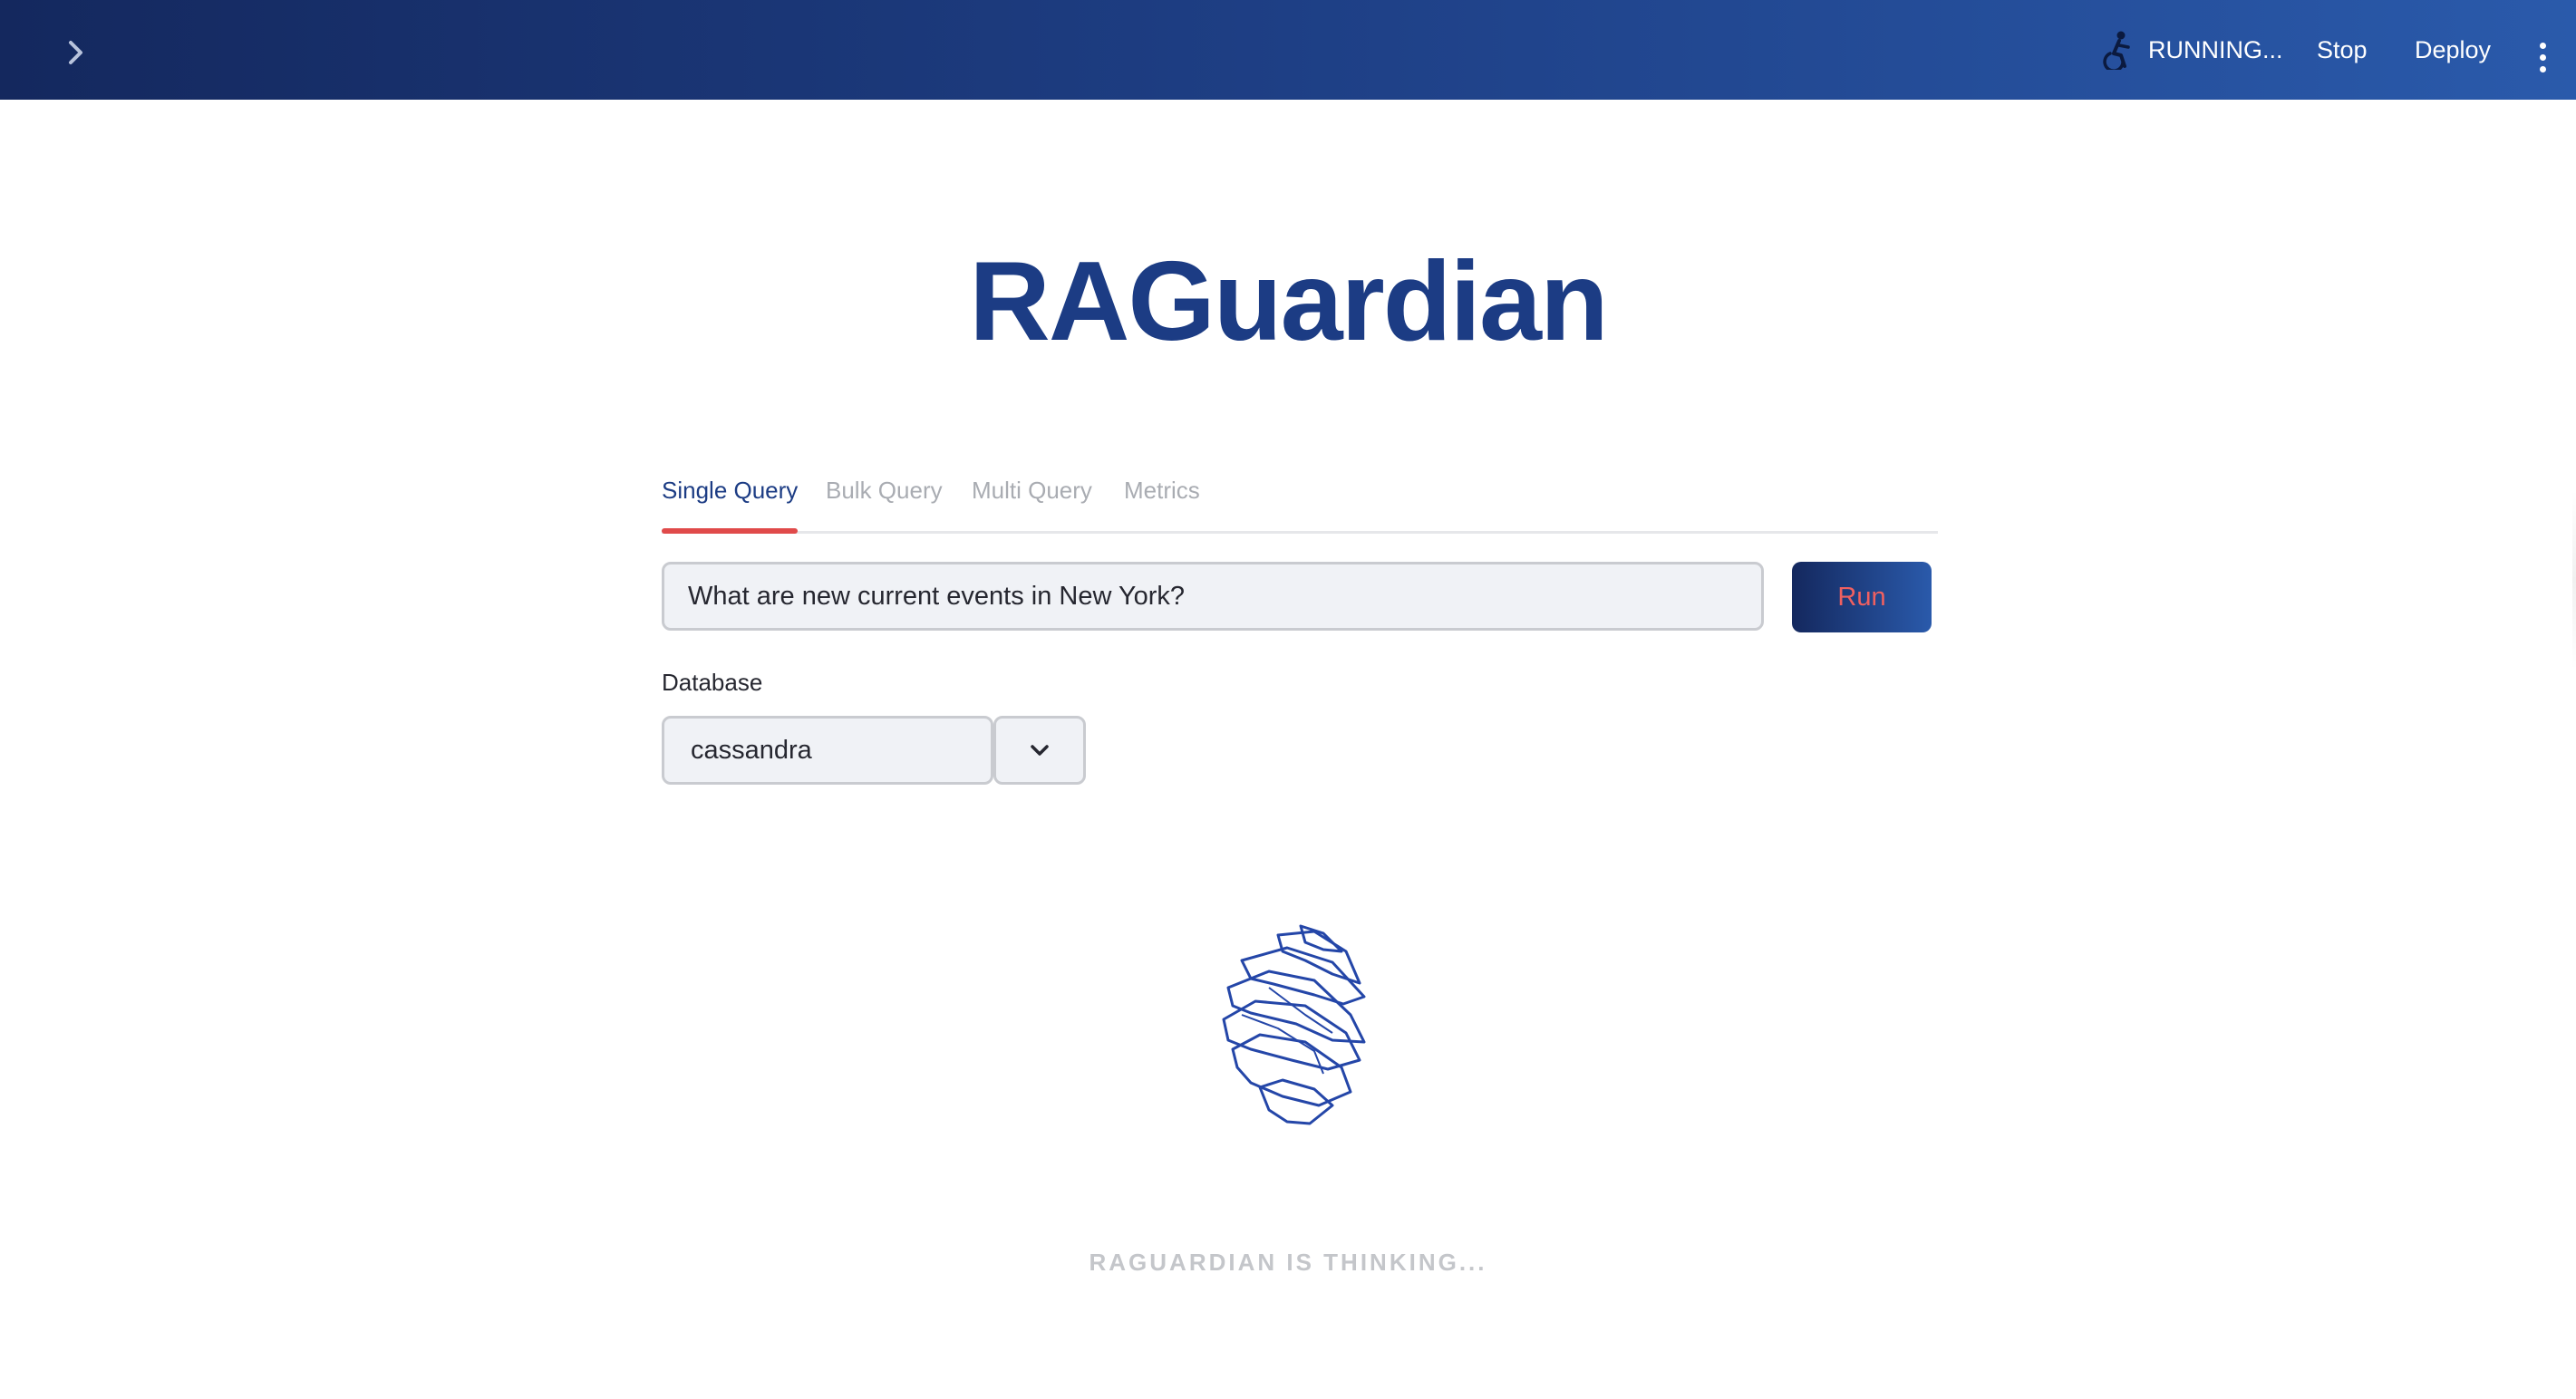 The width and height of the screenshot is (2576, 1399). I want to click on chevron-down-icon, so click(1040, 751).